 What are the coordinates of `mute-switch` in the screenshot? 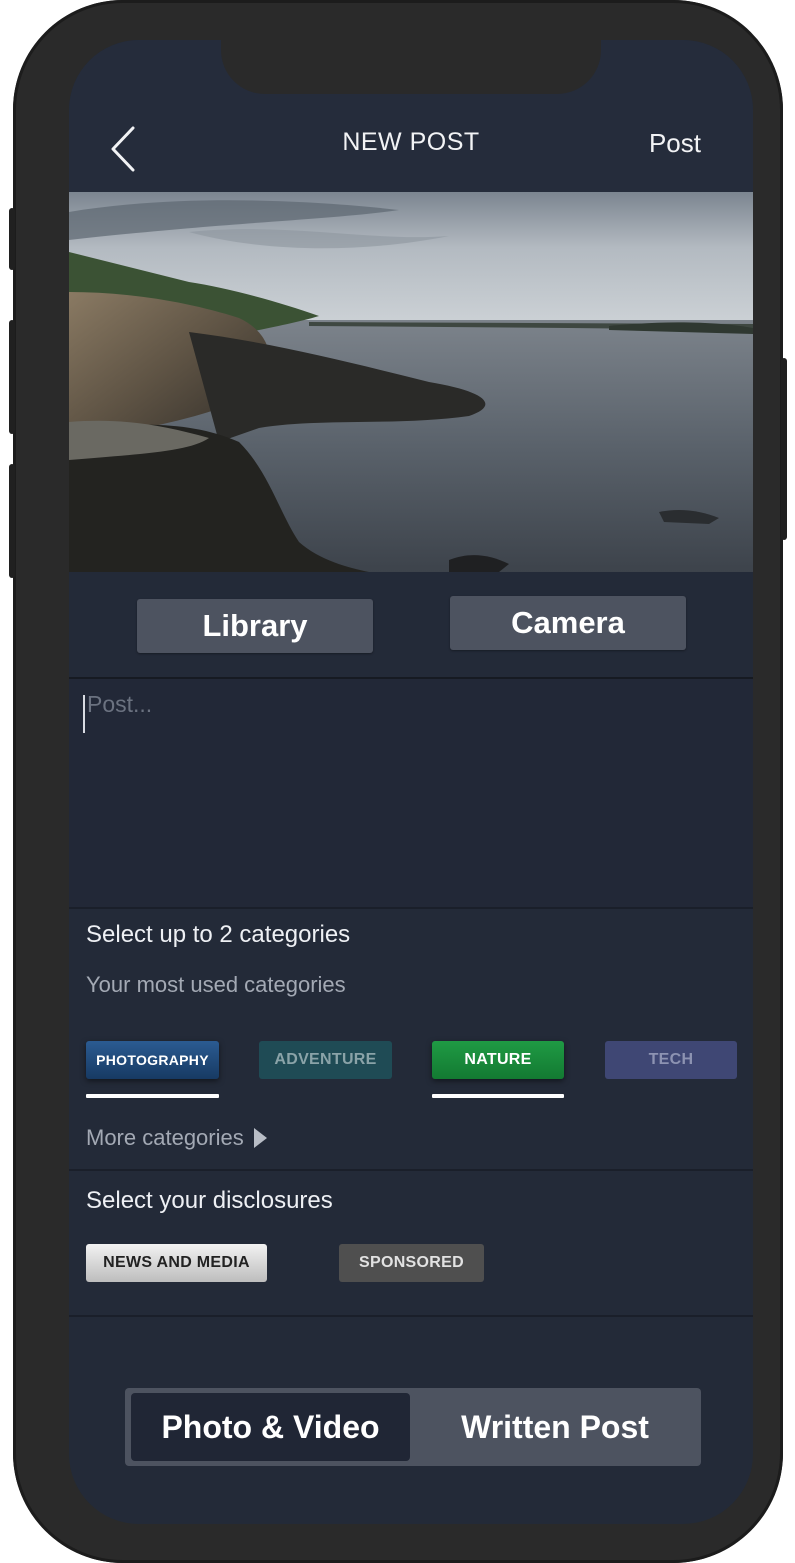 It's located at (12, 239).